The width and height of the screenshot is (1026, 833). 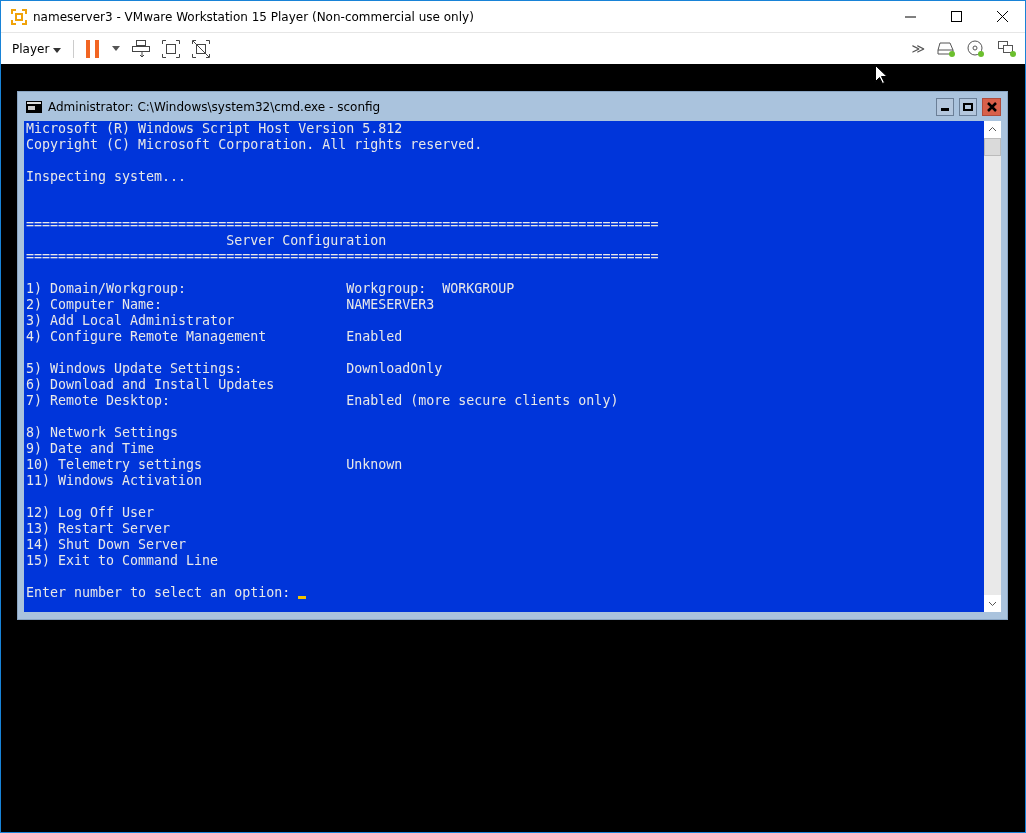 What do you see at coordinates (374, 337) in the screenshot?
I see `option-value: Enabled` at bounding box center [374, 337].